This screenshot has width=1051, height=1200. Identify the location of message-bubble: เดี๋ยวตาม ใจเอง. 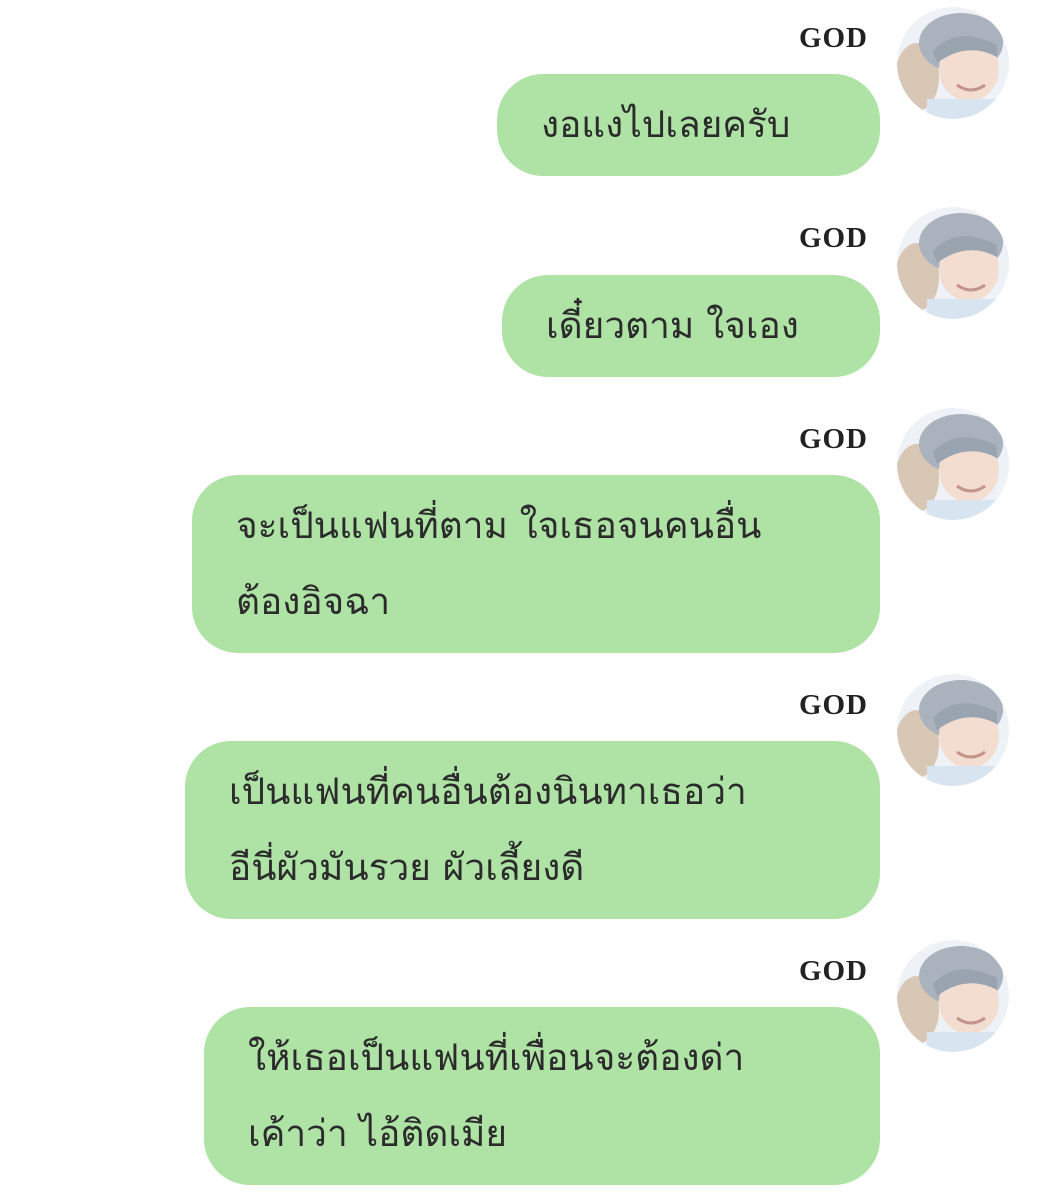
(691, 326).